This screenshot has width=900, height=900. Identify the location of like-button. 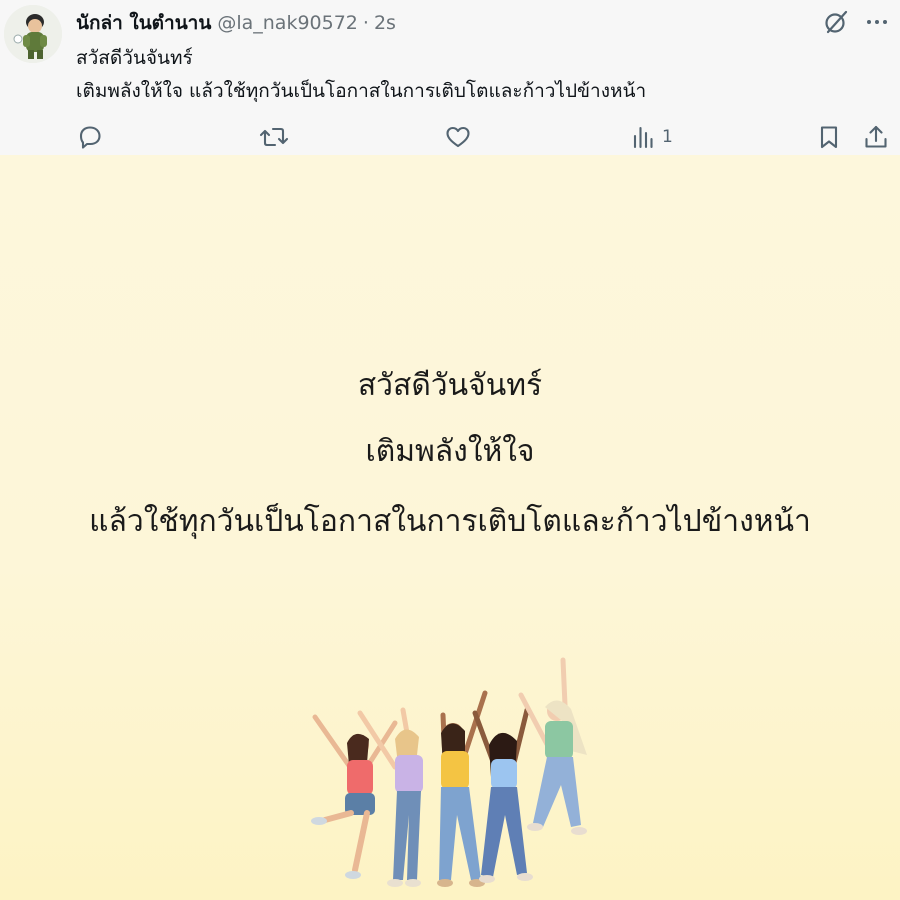
(461, 137).